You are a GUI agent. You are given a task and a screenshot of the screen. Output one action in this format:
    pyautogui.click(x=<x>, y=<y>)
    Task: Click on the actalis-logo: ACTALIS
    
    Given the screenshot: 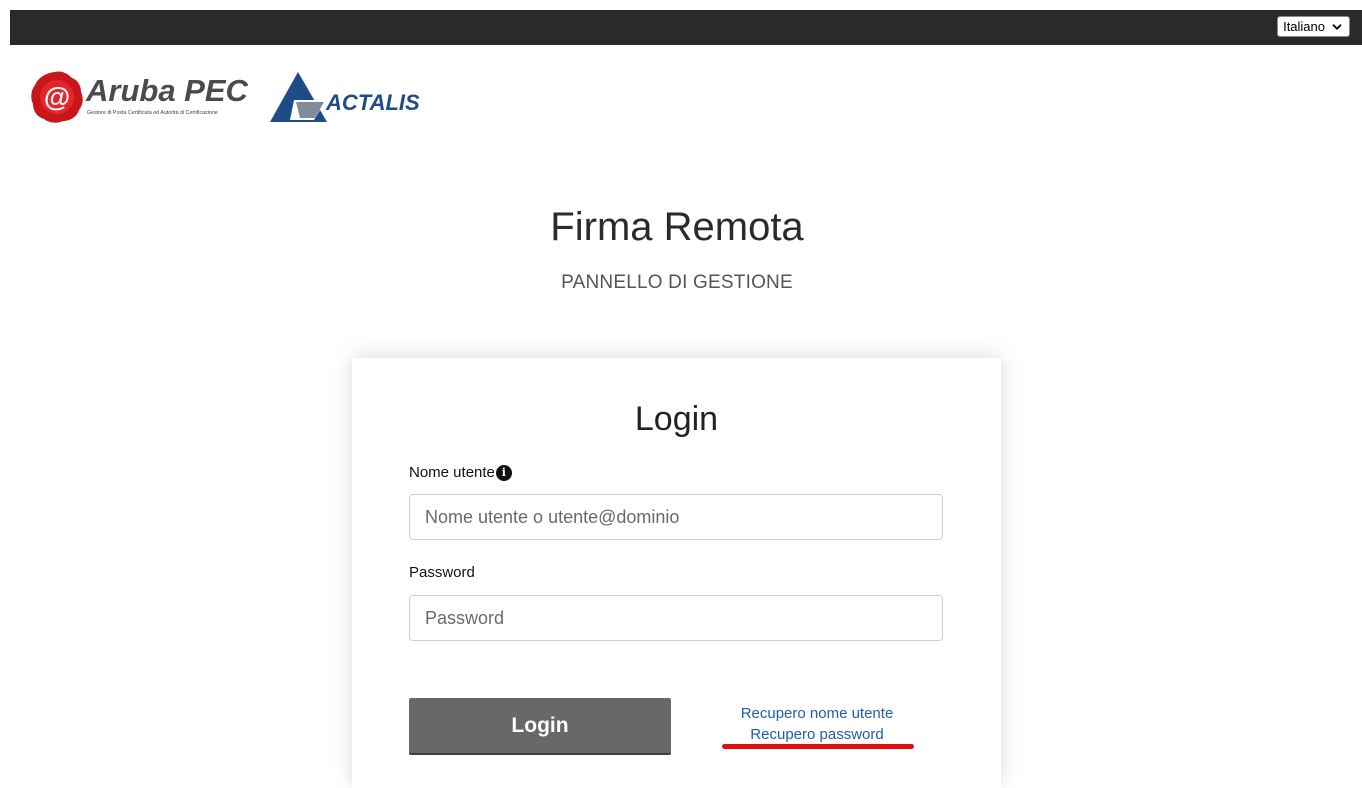 What is the action you would take?
    pyautogui.click(x=350, y=97)
    